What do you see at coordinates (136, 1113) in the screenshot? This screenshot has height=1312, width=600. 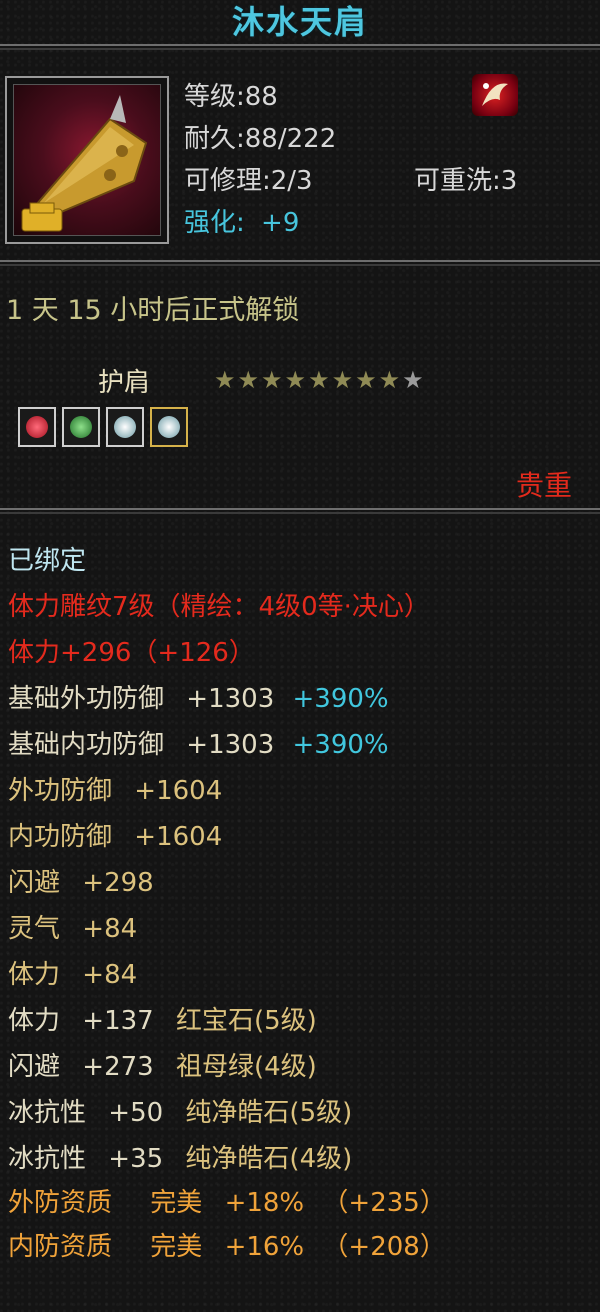 I see `stat-value: +50` at bounding box center [136, 1113].